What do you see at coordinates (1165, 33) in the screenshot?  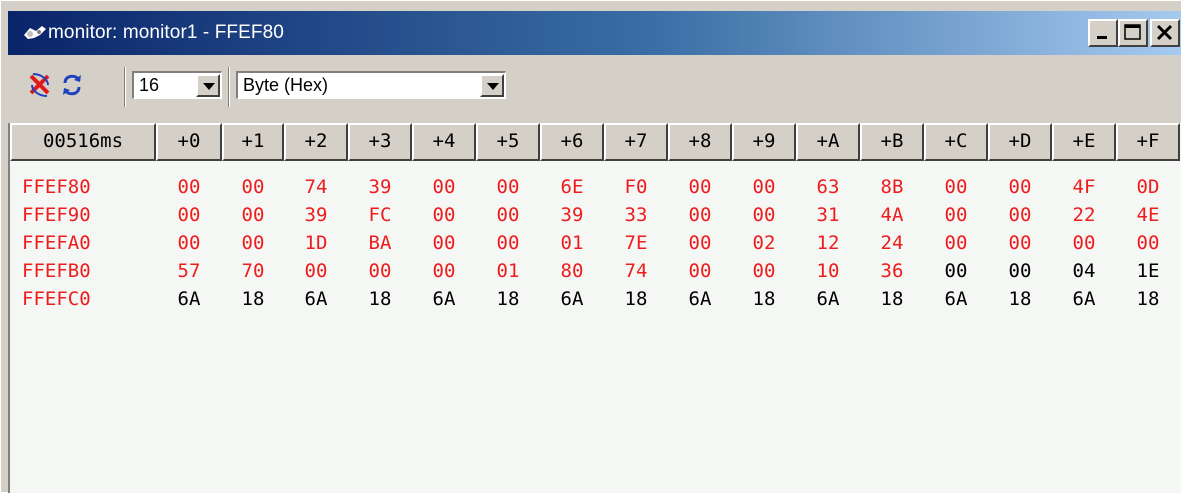 I see `close-button` at bounding box center [1165, 33].